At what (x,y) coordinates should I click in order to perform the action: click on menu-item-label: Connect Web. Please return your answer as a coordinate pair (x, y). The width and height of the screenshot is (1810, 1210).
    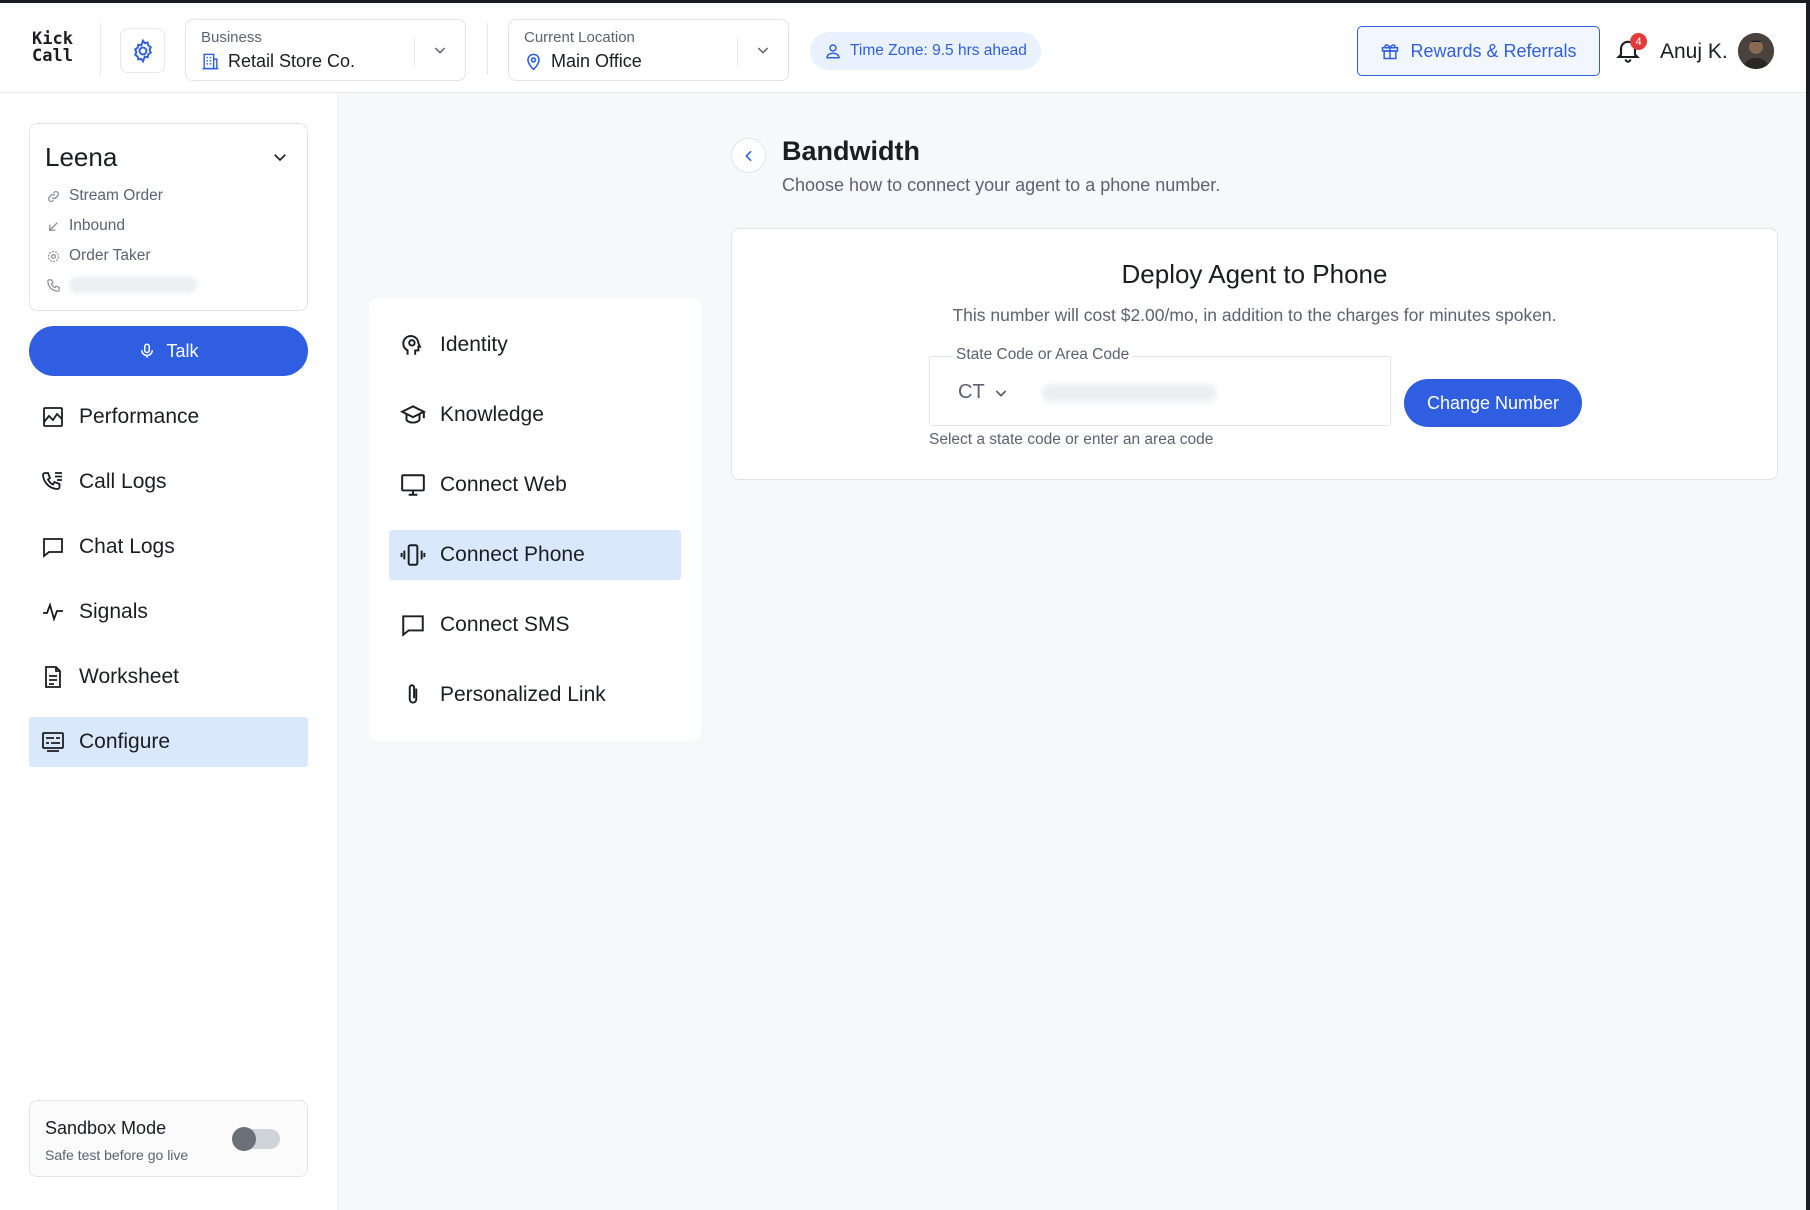
    Looking at the image, I should click on (503, 484).